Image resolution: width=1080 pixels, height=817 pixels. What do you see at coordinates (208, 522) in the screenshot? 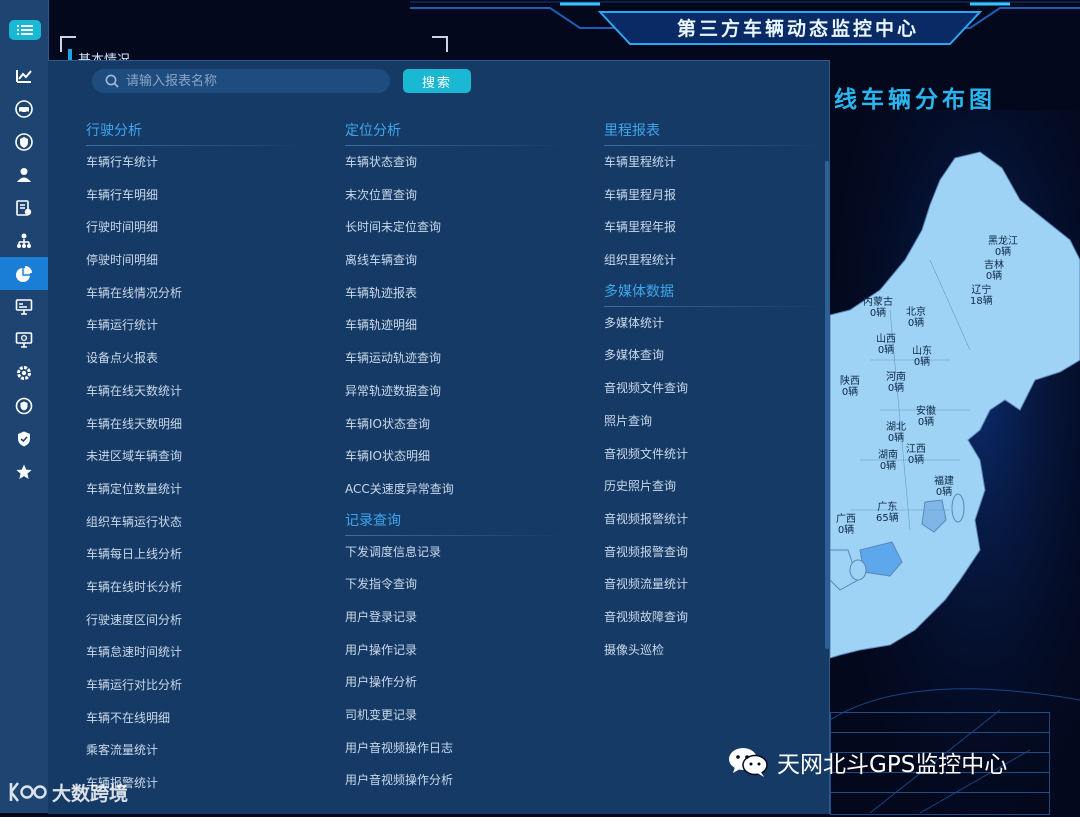
I see `report-menu-item: 组织车辆运行状态` at bounding box center [208, 522].